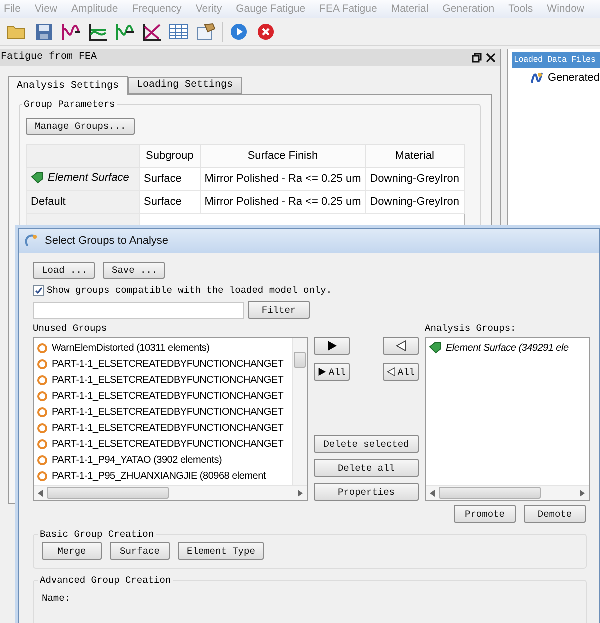 The image size is (600, 623). What do you see at coordinates (170, 156) in the screenshot?
I see `column-header: Subgroup` at bounding box center [170, 156].